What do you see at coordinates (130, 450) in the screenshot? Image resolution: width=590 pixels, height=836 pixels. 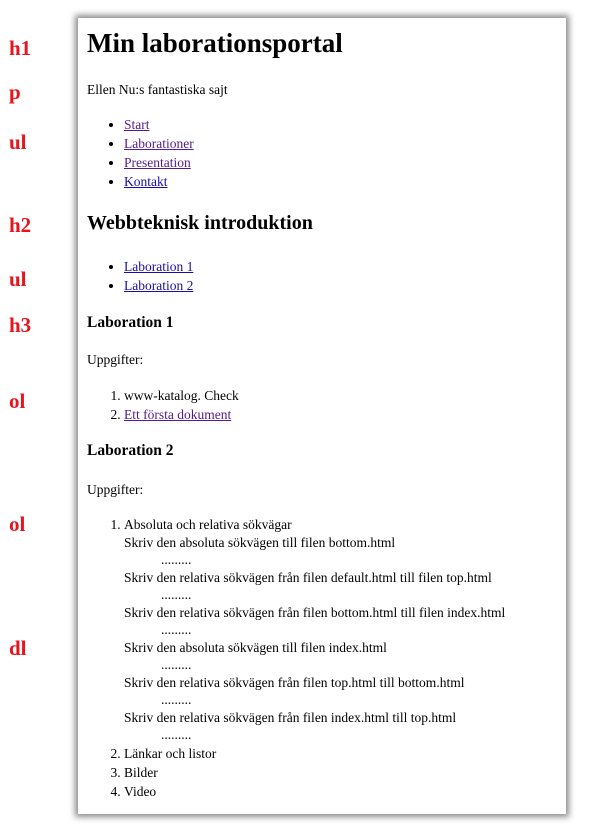 I see `lab2-heading: Laboration 2` at bounding box center [130, 450].